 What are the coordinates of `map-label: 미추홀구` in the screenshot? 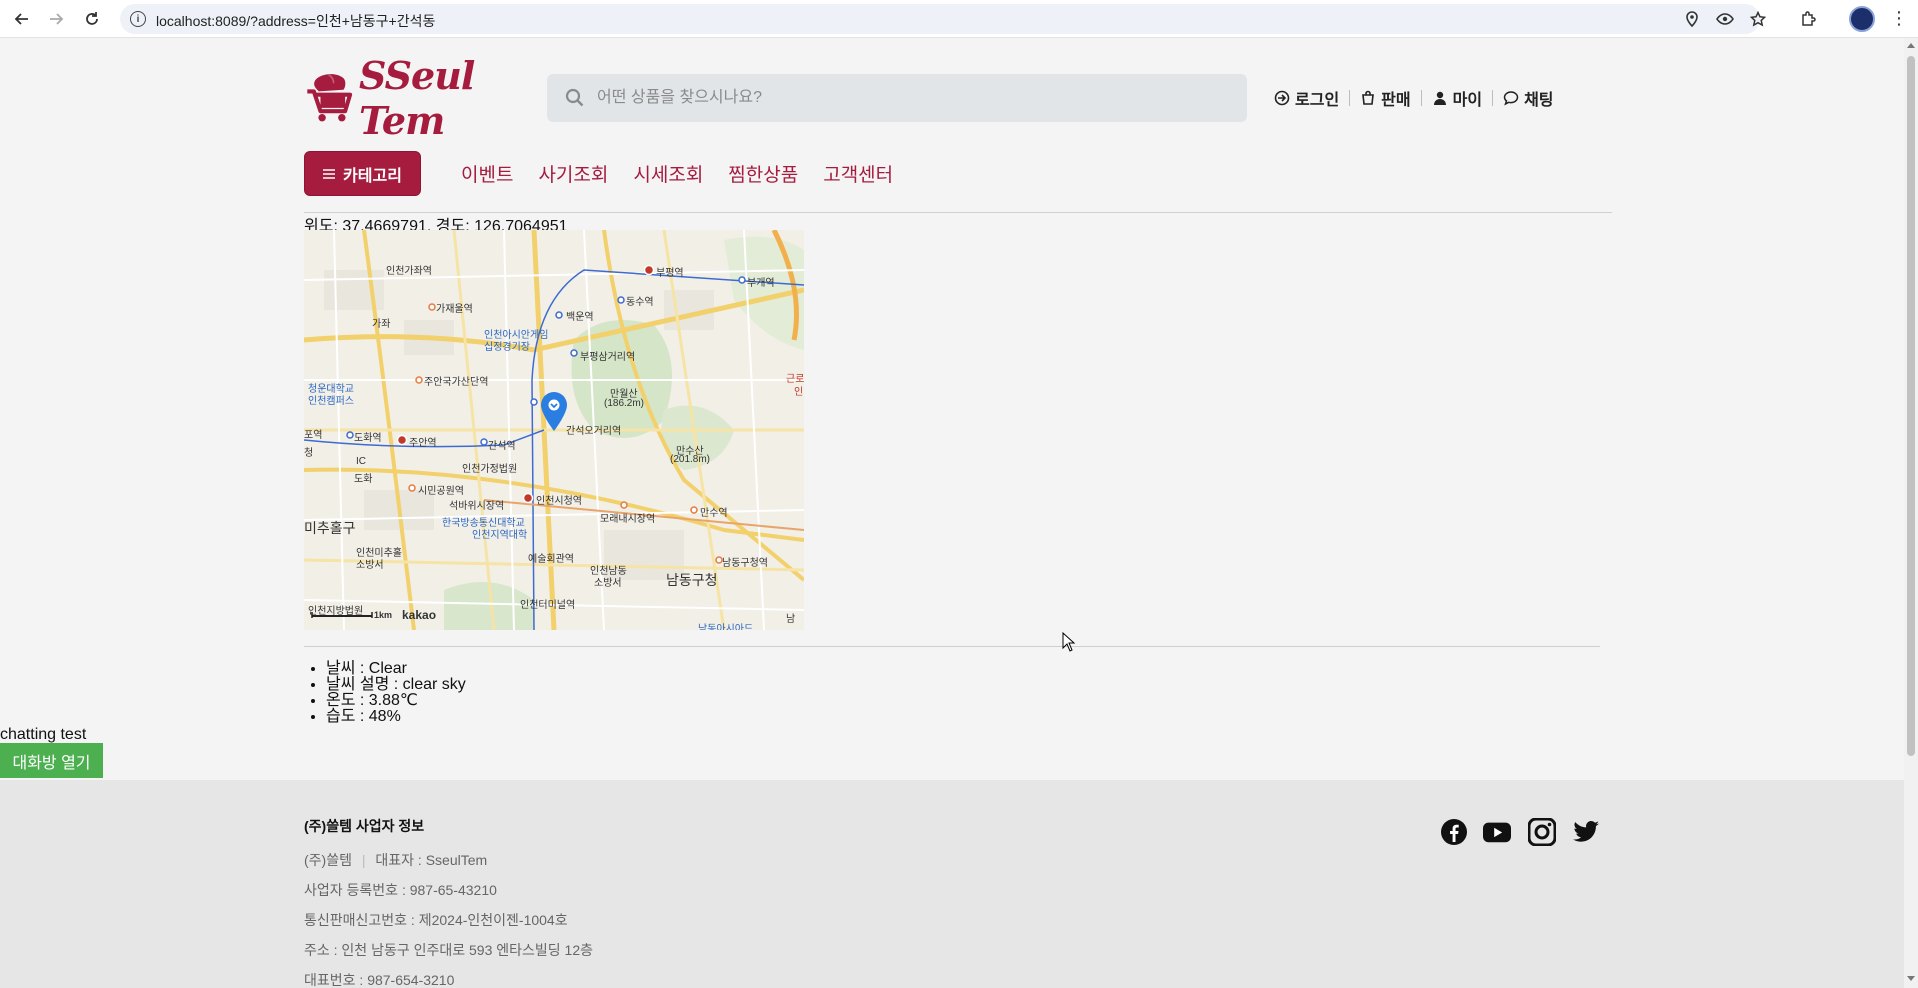 It's located at (330, 528).